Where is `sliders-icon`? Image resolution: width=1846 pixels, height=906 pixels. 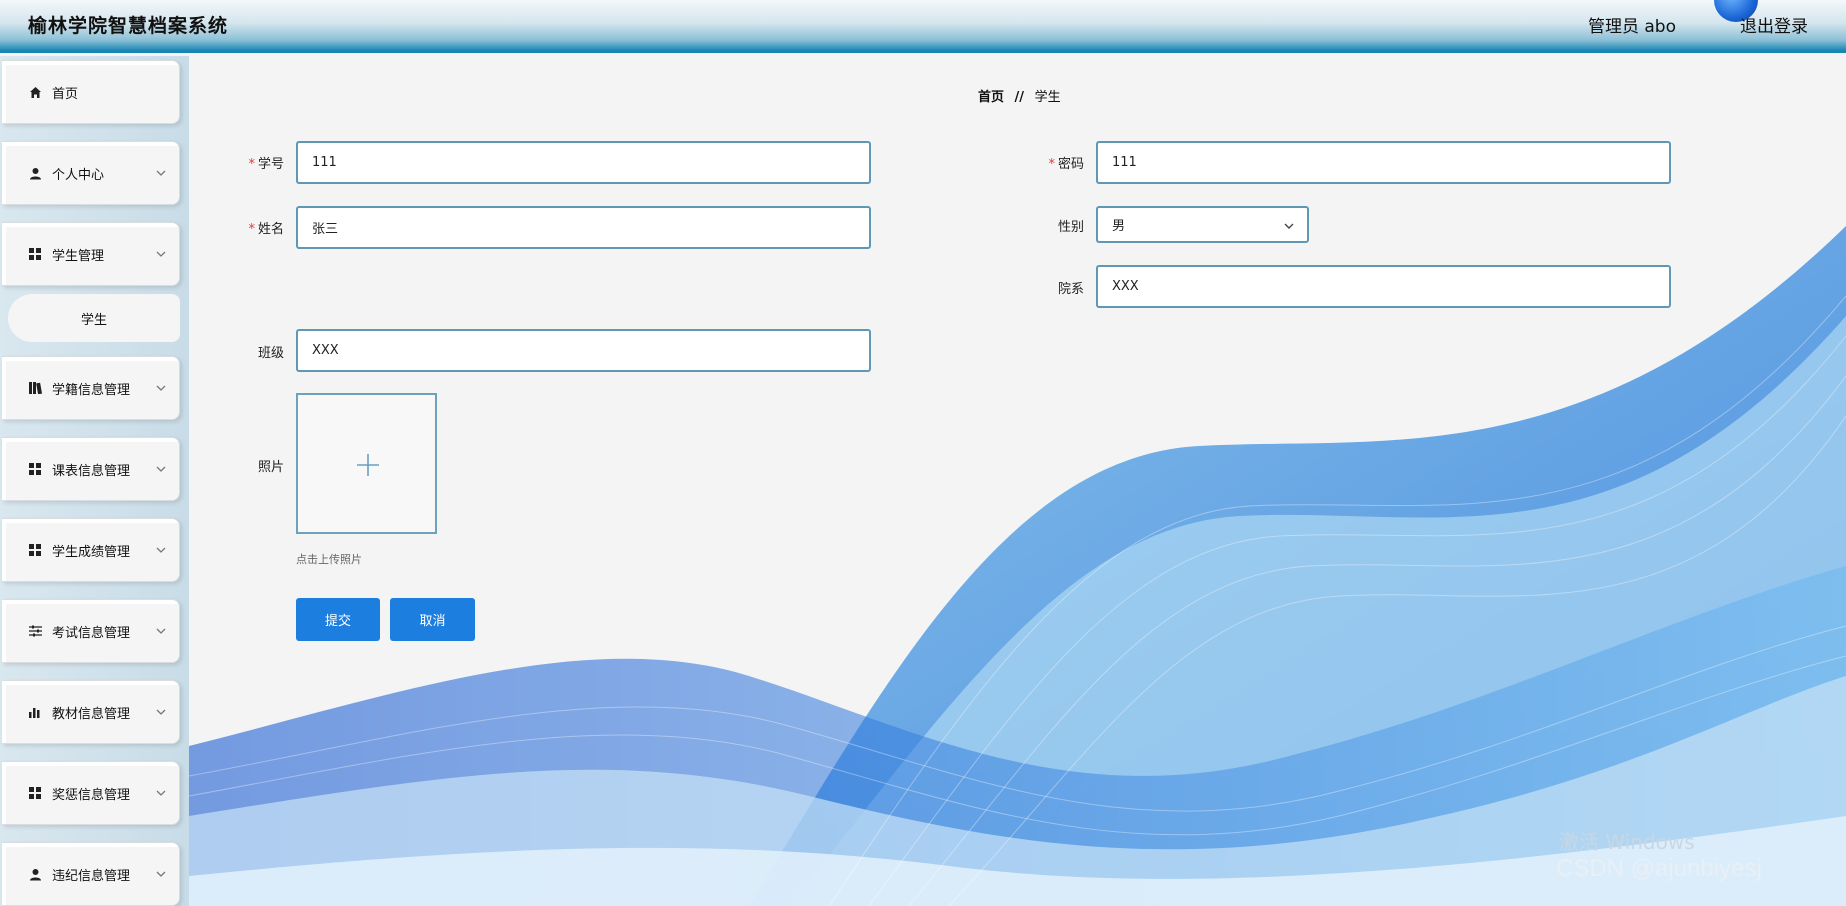
sliders-icon is located at coordinates (35, 631).